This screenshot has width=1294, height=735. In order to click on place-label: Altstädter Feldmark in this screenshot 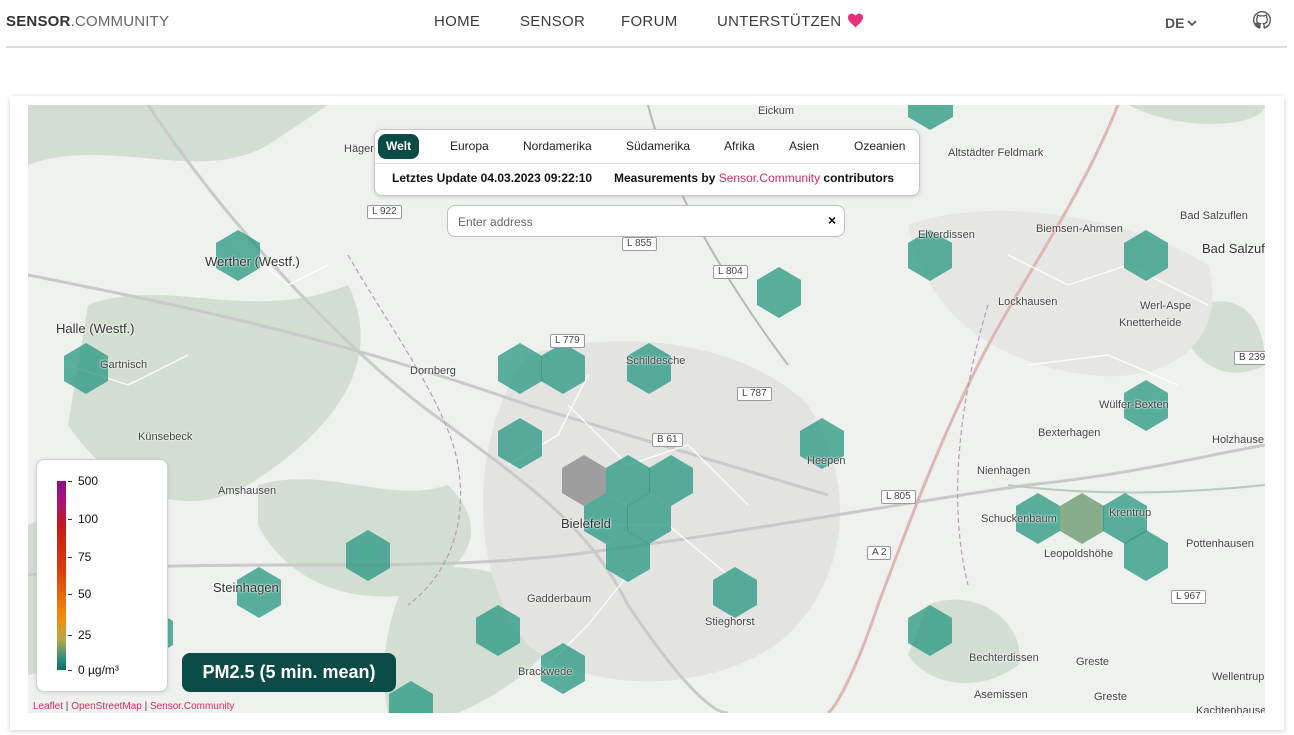, I will do `click(996, 153)`.